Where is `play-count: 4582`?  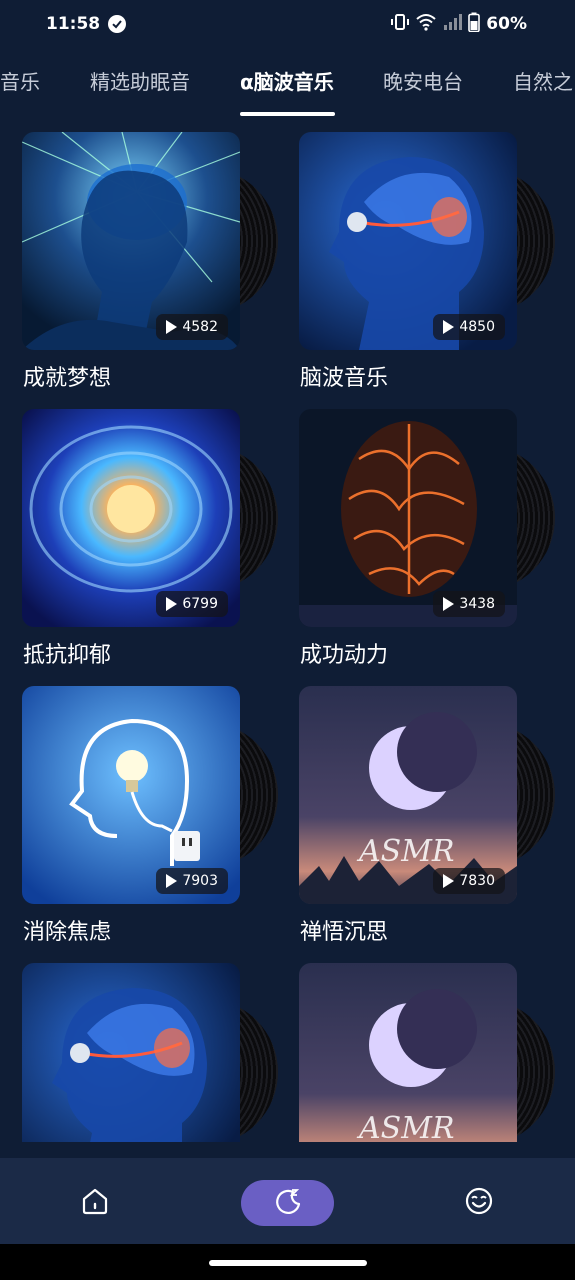
play-count: 4582 is located at coordinates (200, 327).